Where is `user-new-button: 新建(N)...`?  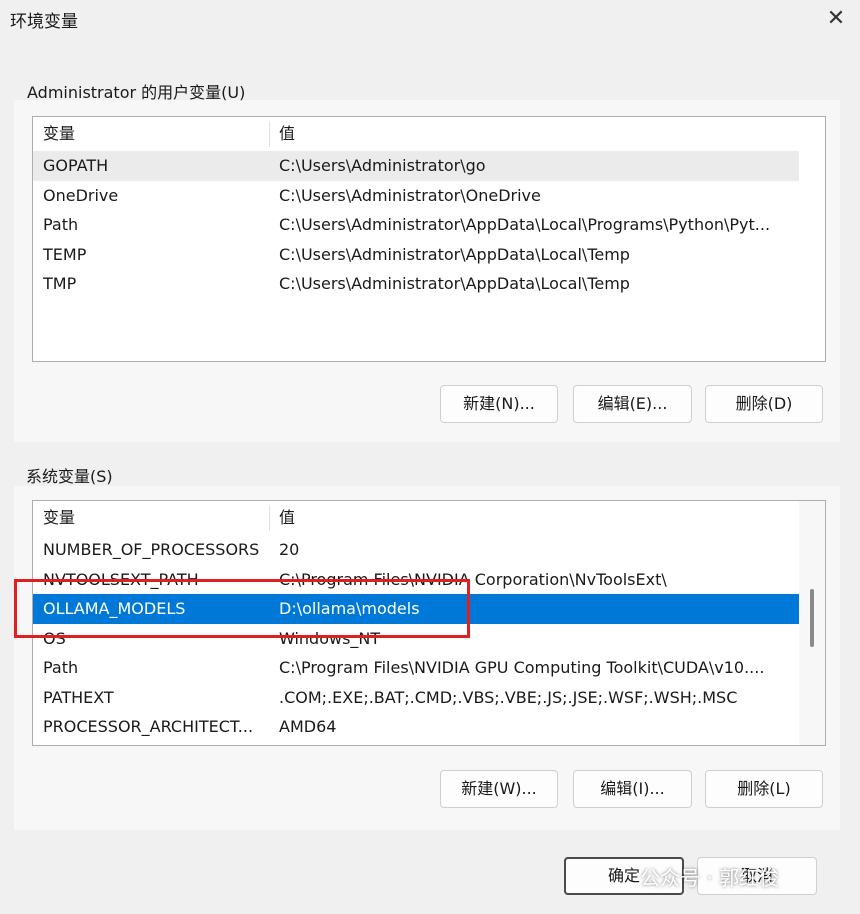
user-new-button: 新建(N)... is located at coordinates (499, 404).